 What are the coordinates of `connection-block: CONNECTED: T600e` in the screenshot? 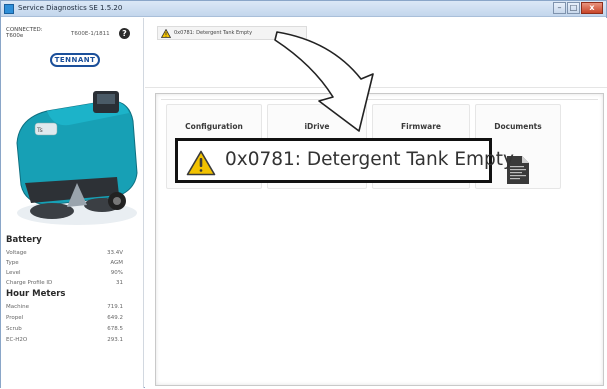 It's located at (24, 33).